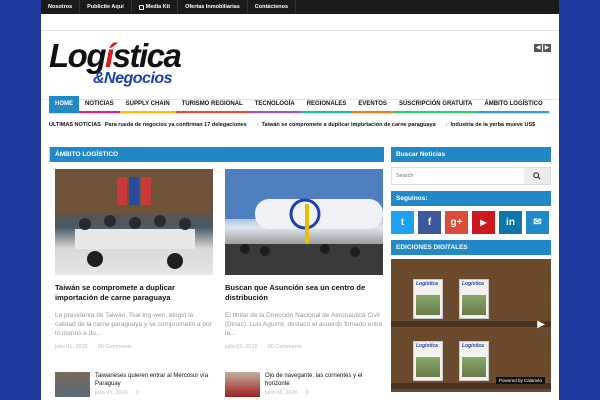 The height and width of the screenshot is (400, 600). What do you see at coordinates (111, 393) in the screenshot?
I see `list-item-date: julio 01, 2016` at bounding box center [111, 393].